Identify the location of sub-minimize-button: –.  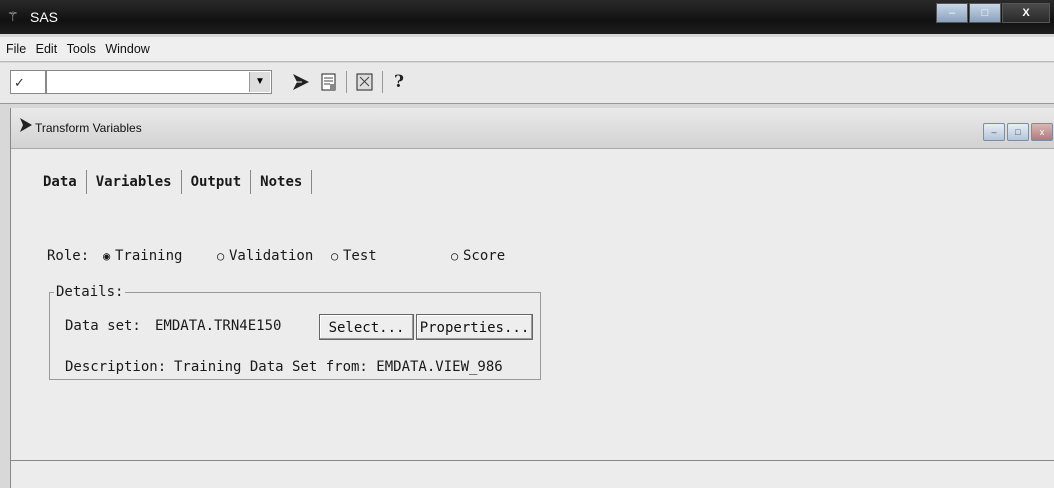
(994, 132).